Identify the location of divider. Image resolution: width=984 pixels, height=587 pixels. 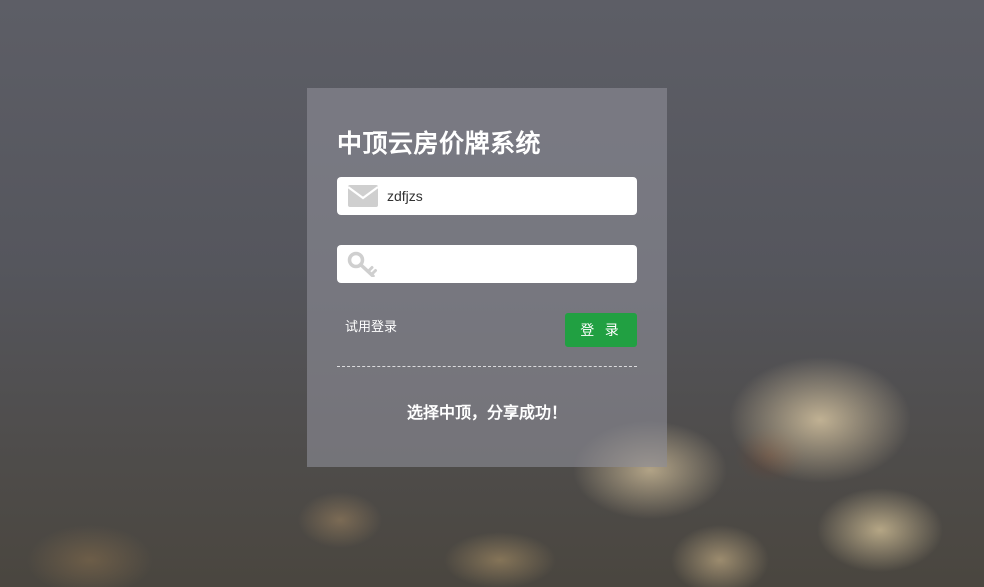
(487, 366).